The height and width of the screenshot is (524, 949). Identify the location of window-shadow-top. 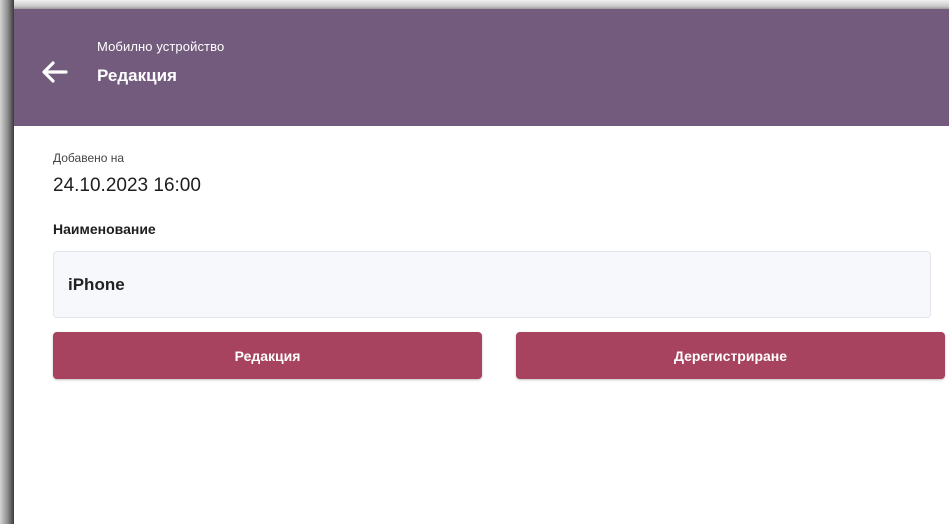
(474, 4).